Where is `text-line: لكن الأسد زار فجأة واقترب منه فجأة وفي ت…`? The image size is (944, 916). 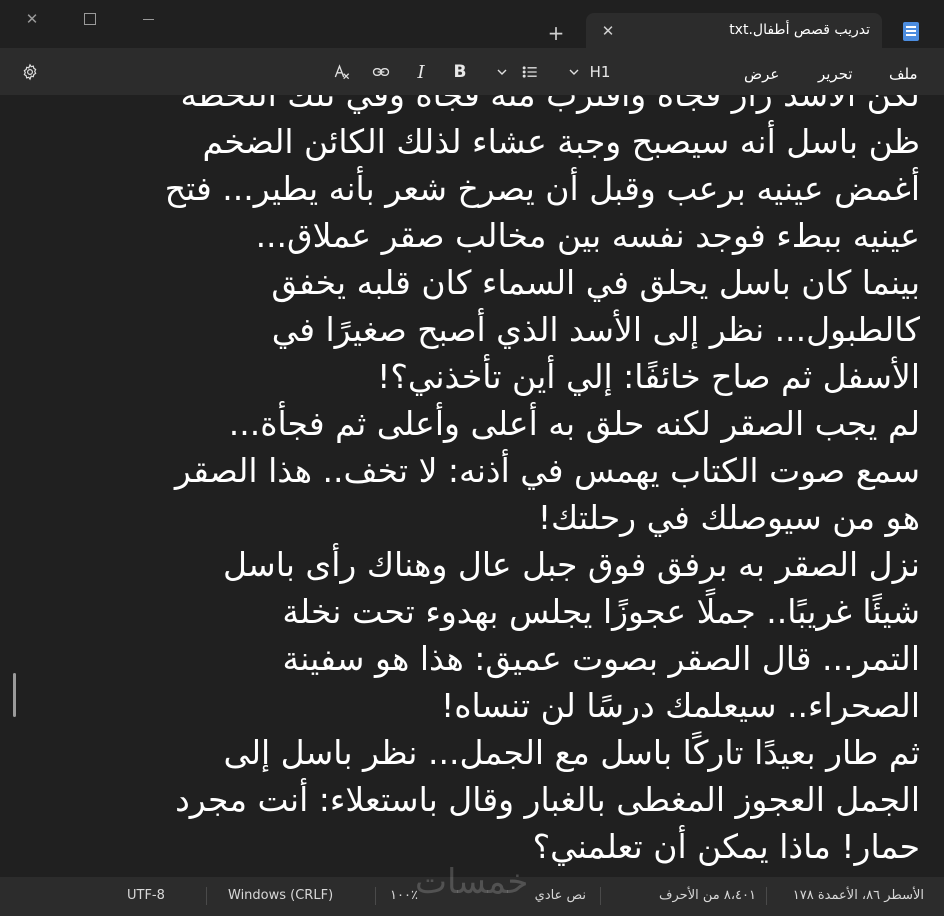
text-line: لكن الأسد زار فجأة واقترب منه فجأة وفي ت… is located at coordinates (470, 106).